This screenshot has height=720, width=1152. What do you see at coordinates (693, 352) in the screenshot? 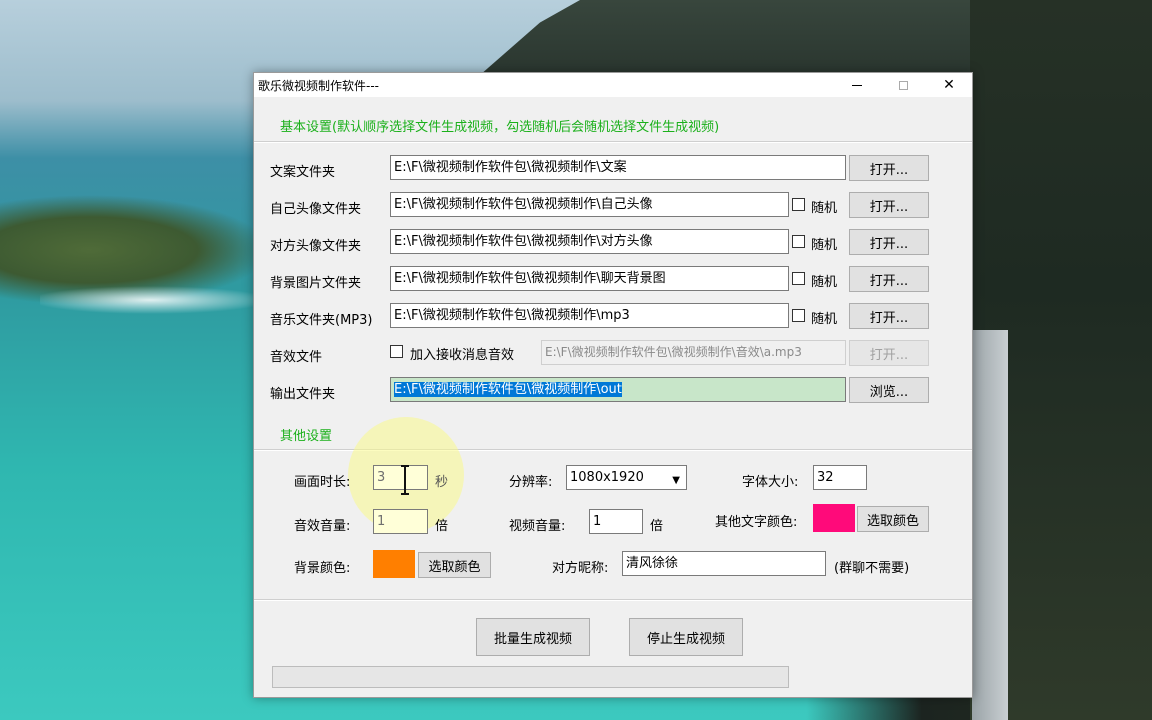
I see `sound-effect-input: E:\F\微视频制作软件包\微视频制作\音效\a.mp3` at bounding box center [693, 352].